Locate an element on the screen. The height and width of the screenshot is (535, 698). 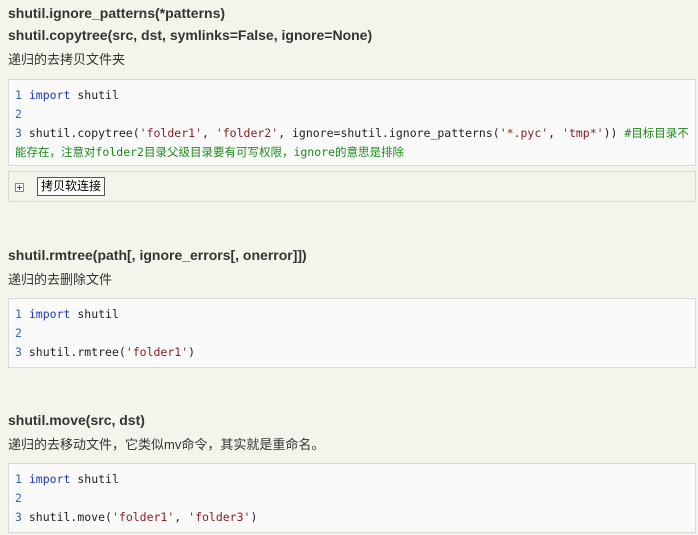
code-text: , ignore=shutil.ignore_patterns( is located at coordinates (389, 133).